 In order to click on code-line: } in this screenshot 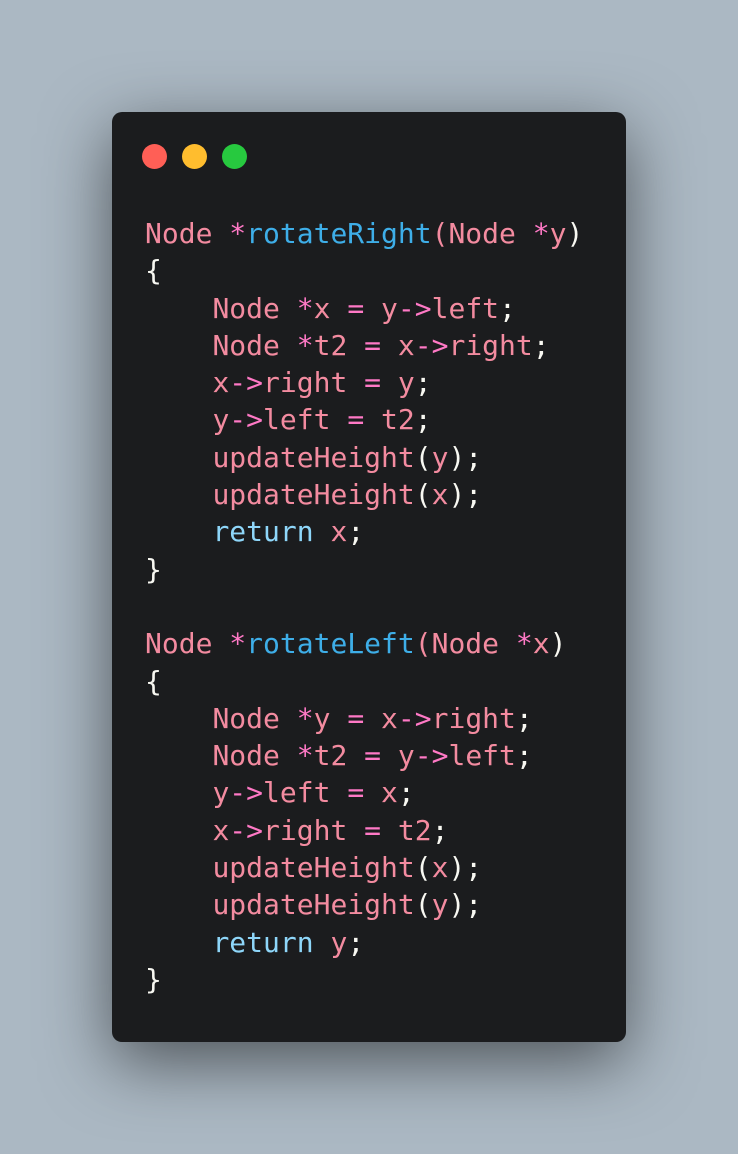, I will do `click(364, 979)`.